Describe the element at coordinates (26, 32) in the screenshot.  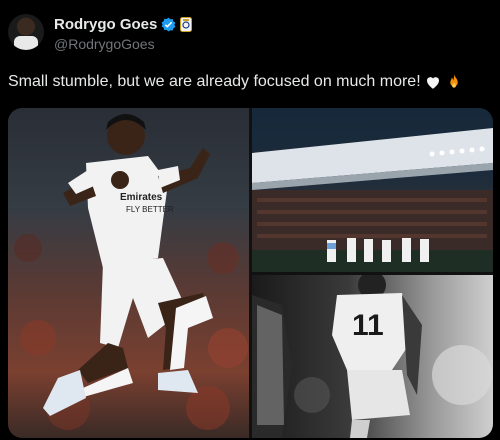
I see `avatar` at that location.